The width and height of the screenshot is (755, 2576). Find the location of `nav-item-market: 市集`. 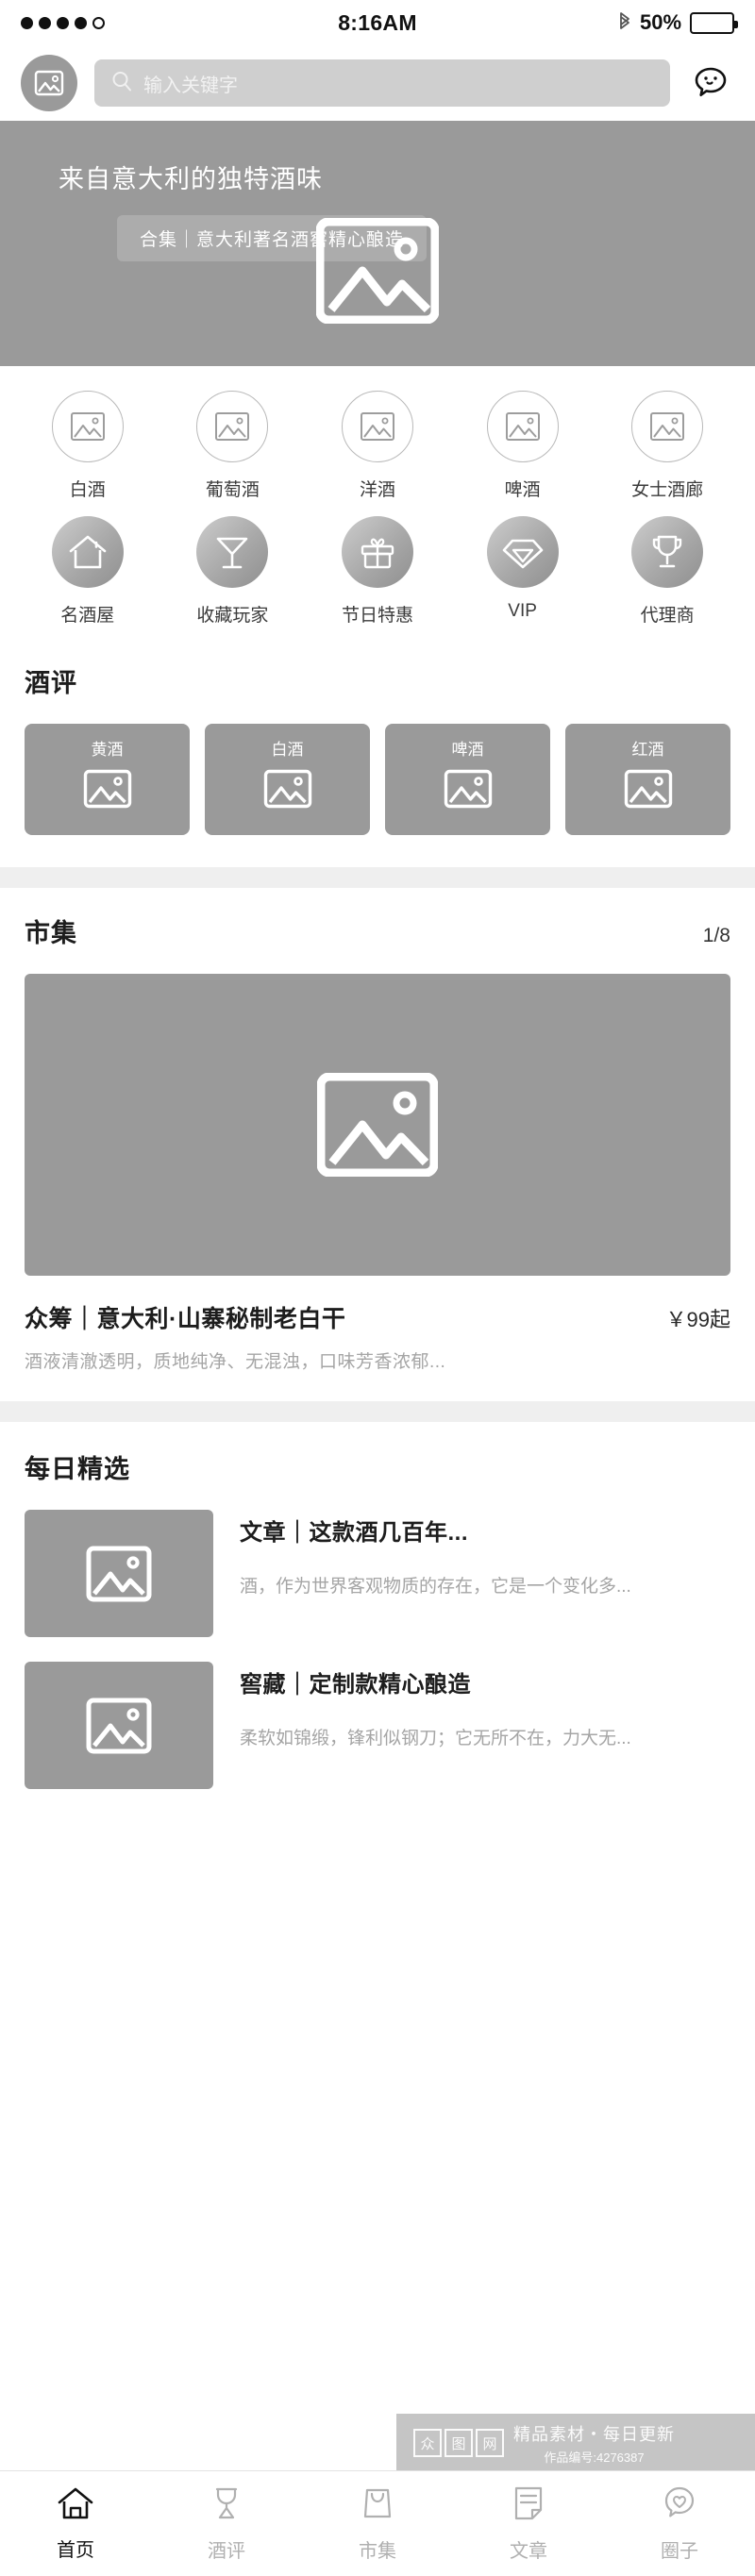

nav-item-market: 市集 is located at coordinates (378, 2524).